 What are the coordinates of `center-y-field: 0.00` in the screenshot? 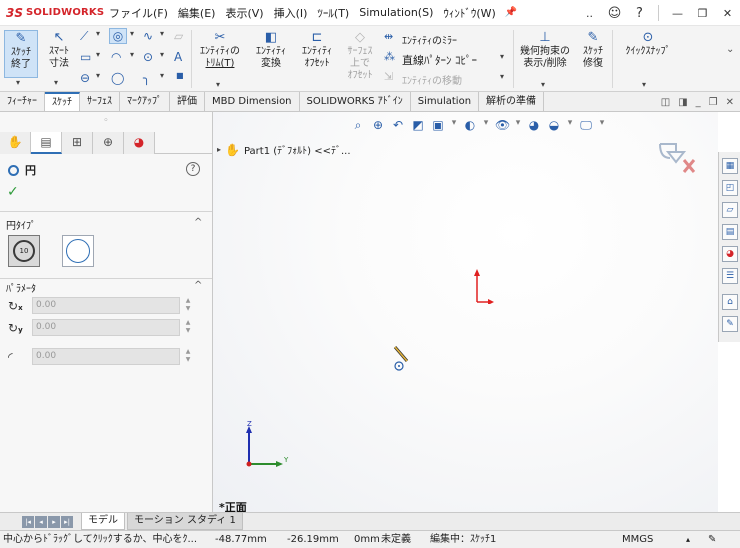 It's located at (106, 327).